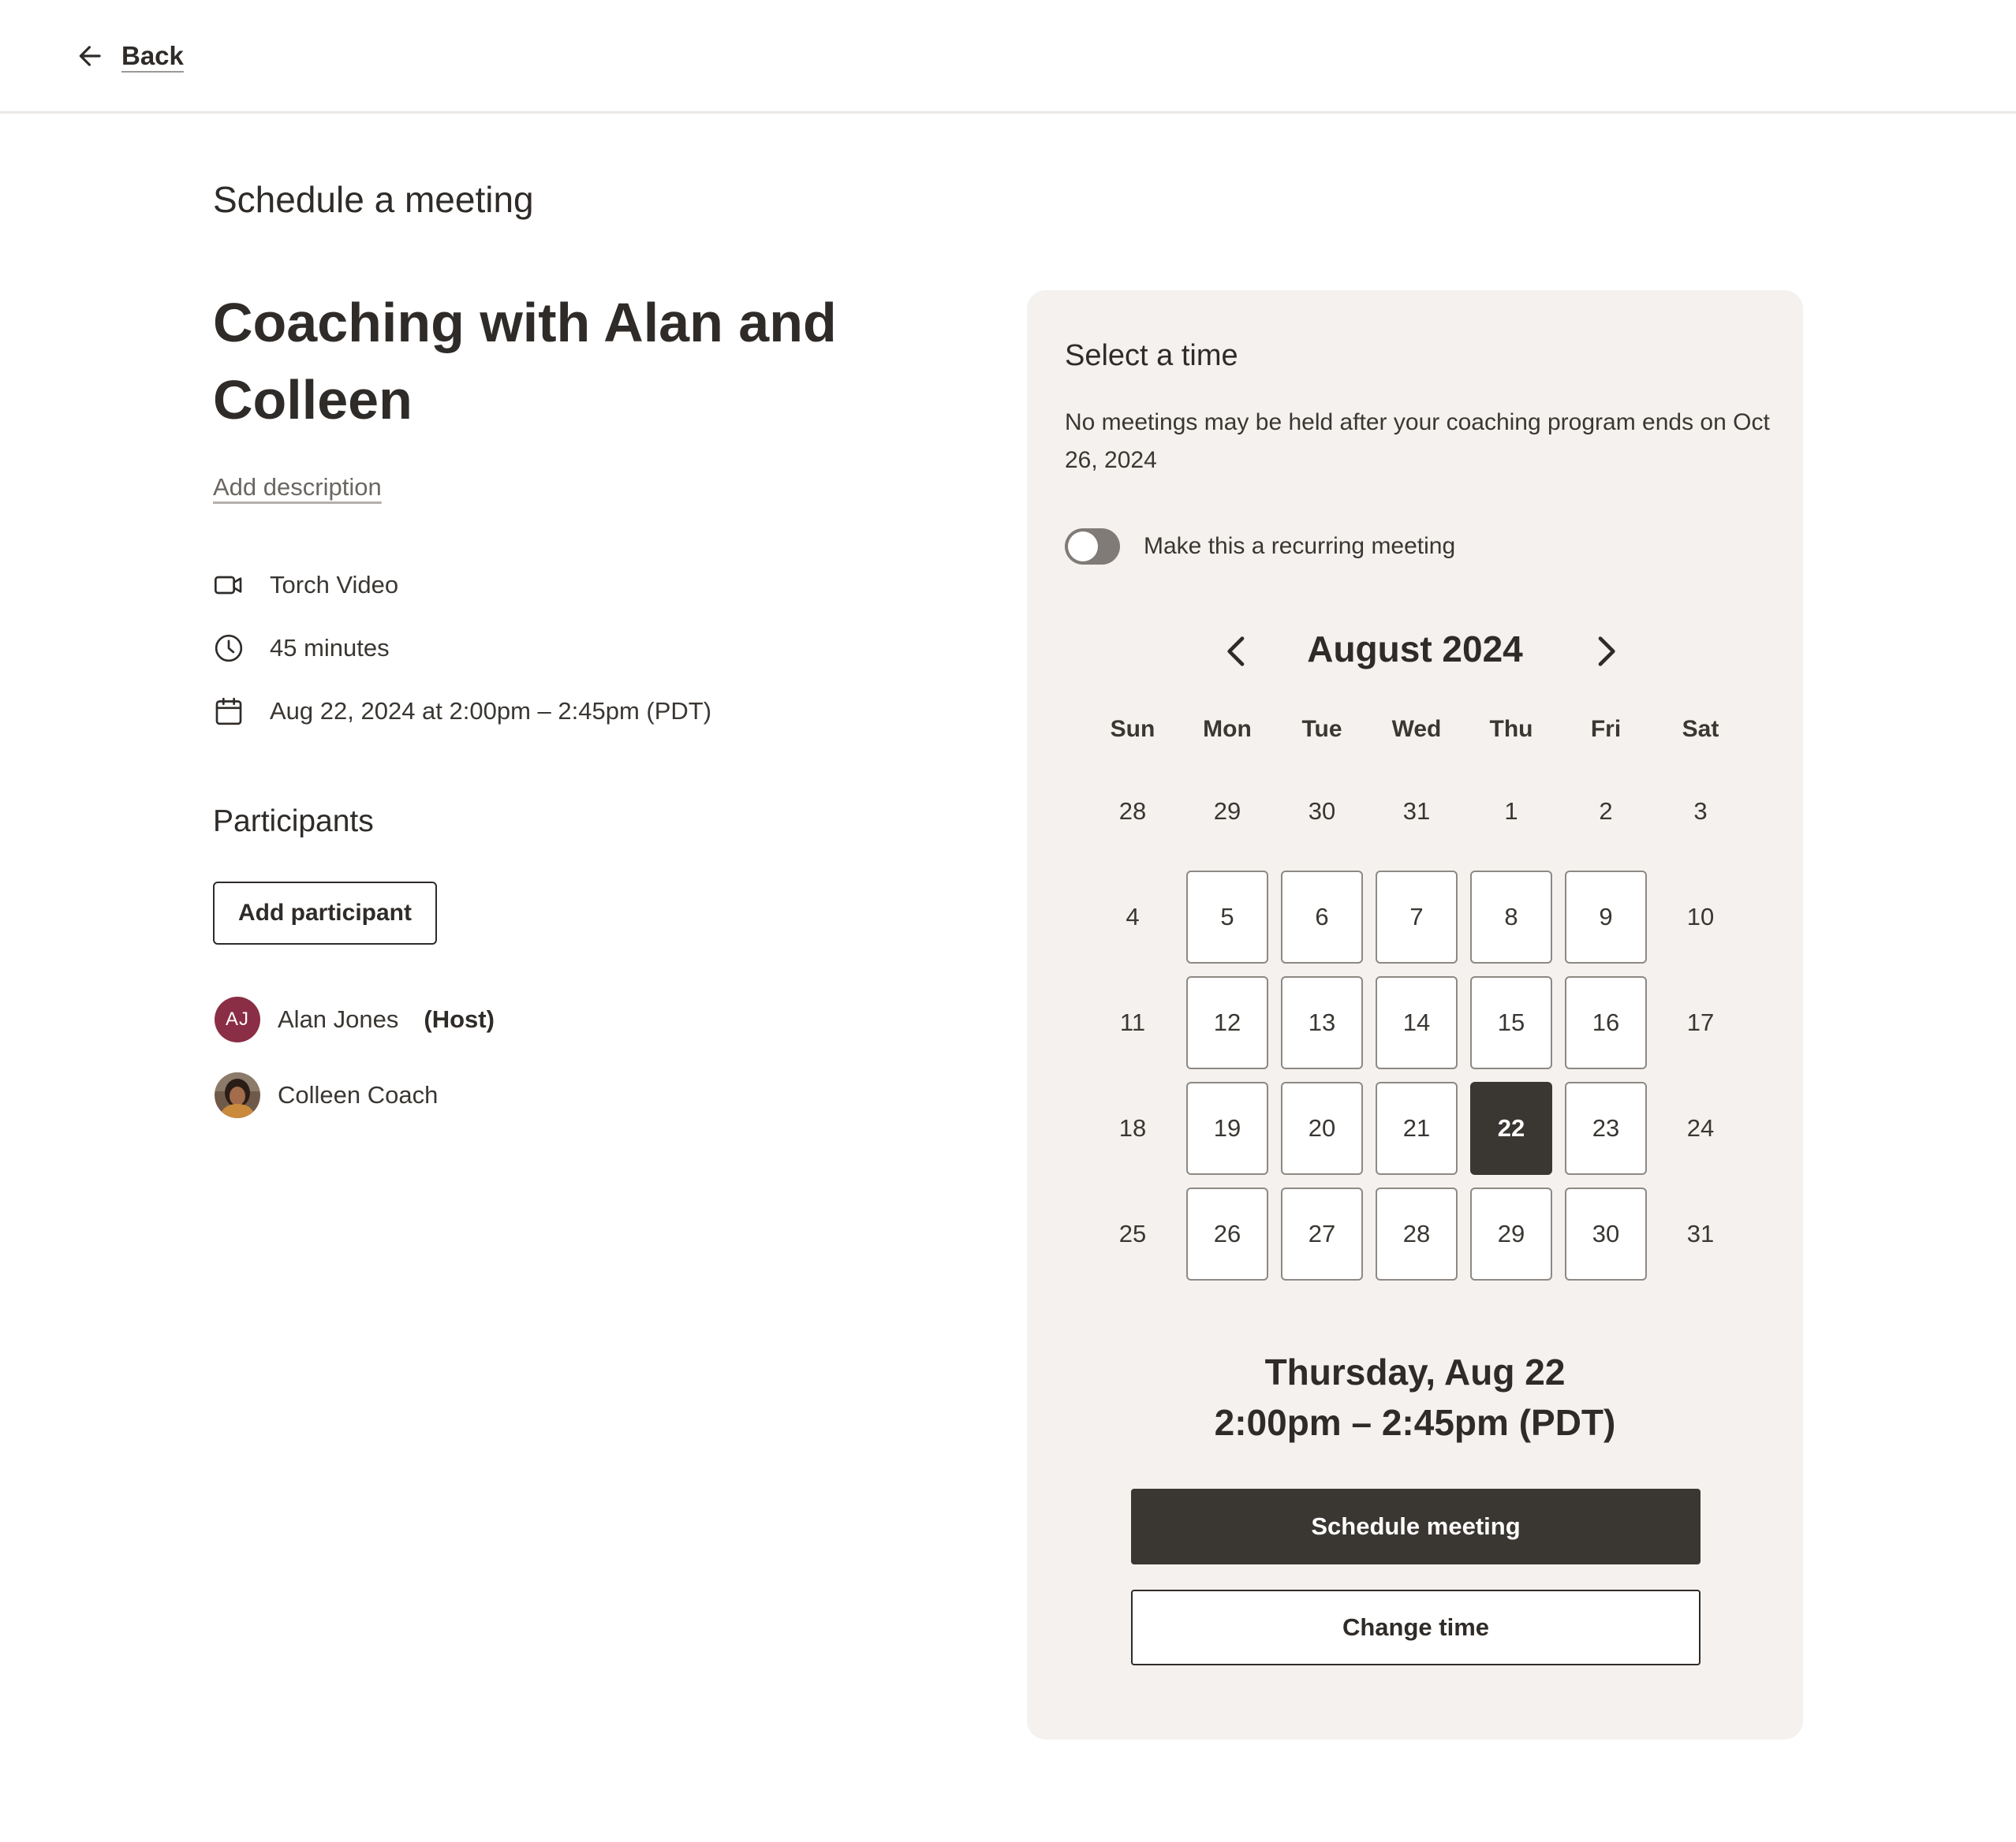  What do you see at coordinates (1606, 1022) in the screenshot?
I see `calendar-day: 16` at bounding box center [1606, 1022].